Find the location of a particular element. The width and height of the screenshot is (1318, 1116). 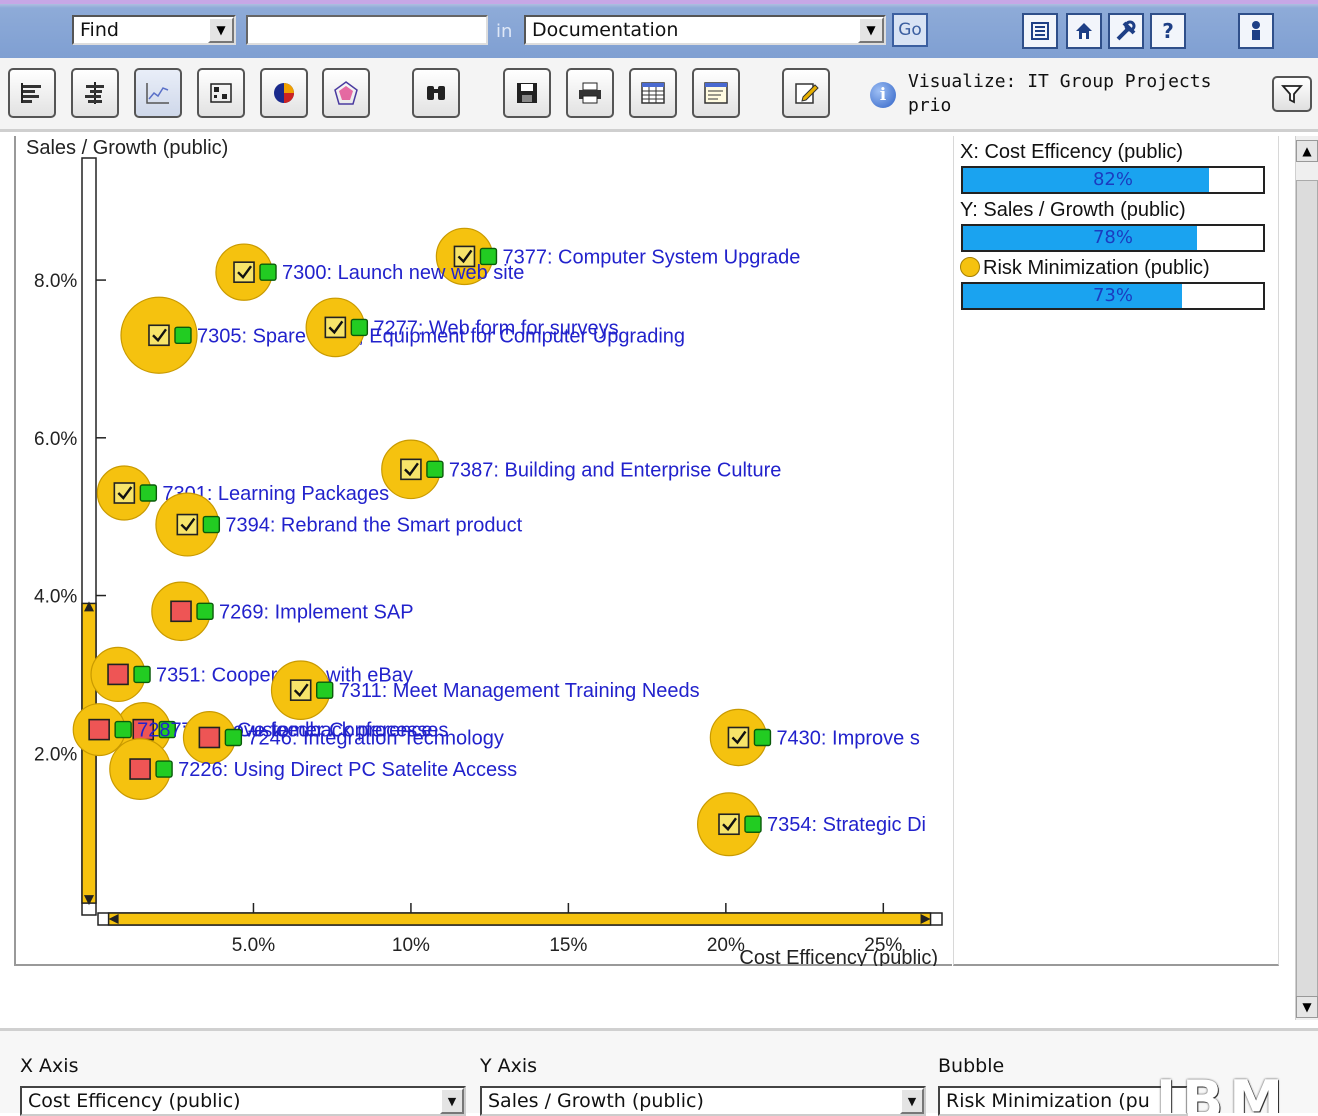

filter-icon is located at coordinates (1292, 94).